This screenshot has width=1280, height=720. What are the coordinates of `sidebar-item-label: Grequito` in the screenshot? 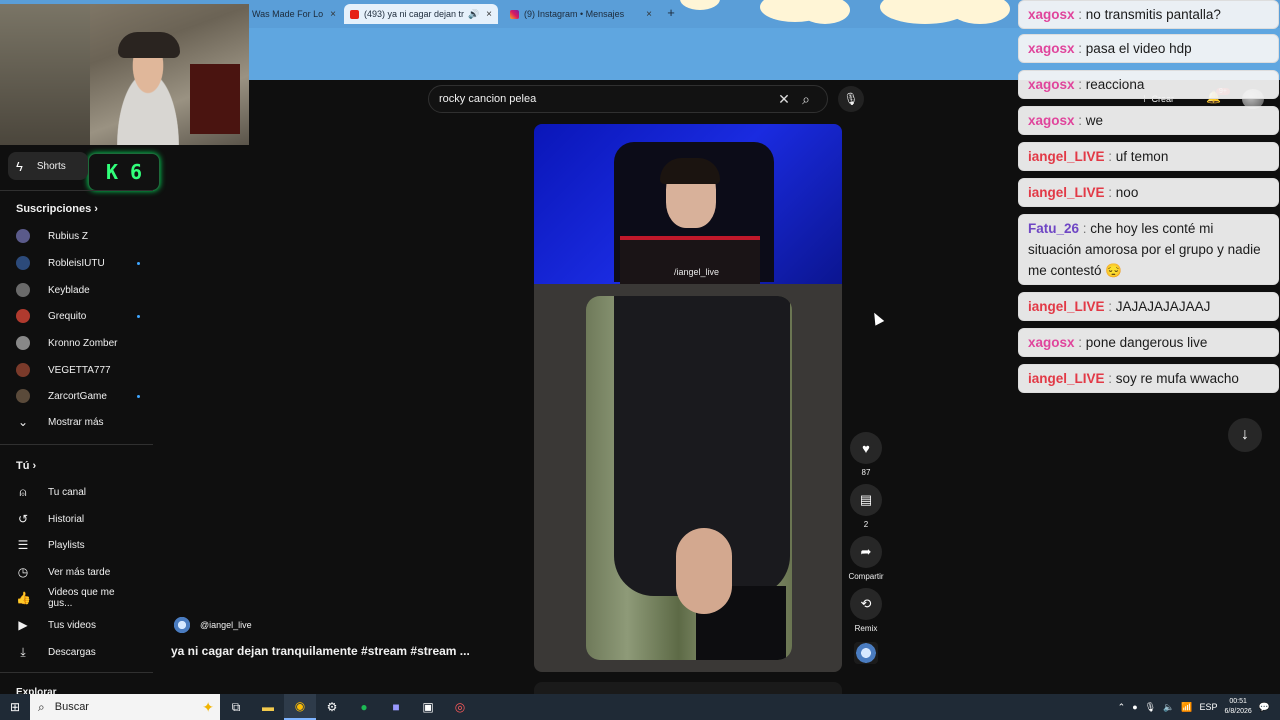 It's located at (67, 316).